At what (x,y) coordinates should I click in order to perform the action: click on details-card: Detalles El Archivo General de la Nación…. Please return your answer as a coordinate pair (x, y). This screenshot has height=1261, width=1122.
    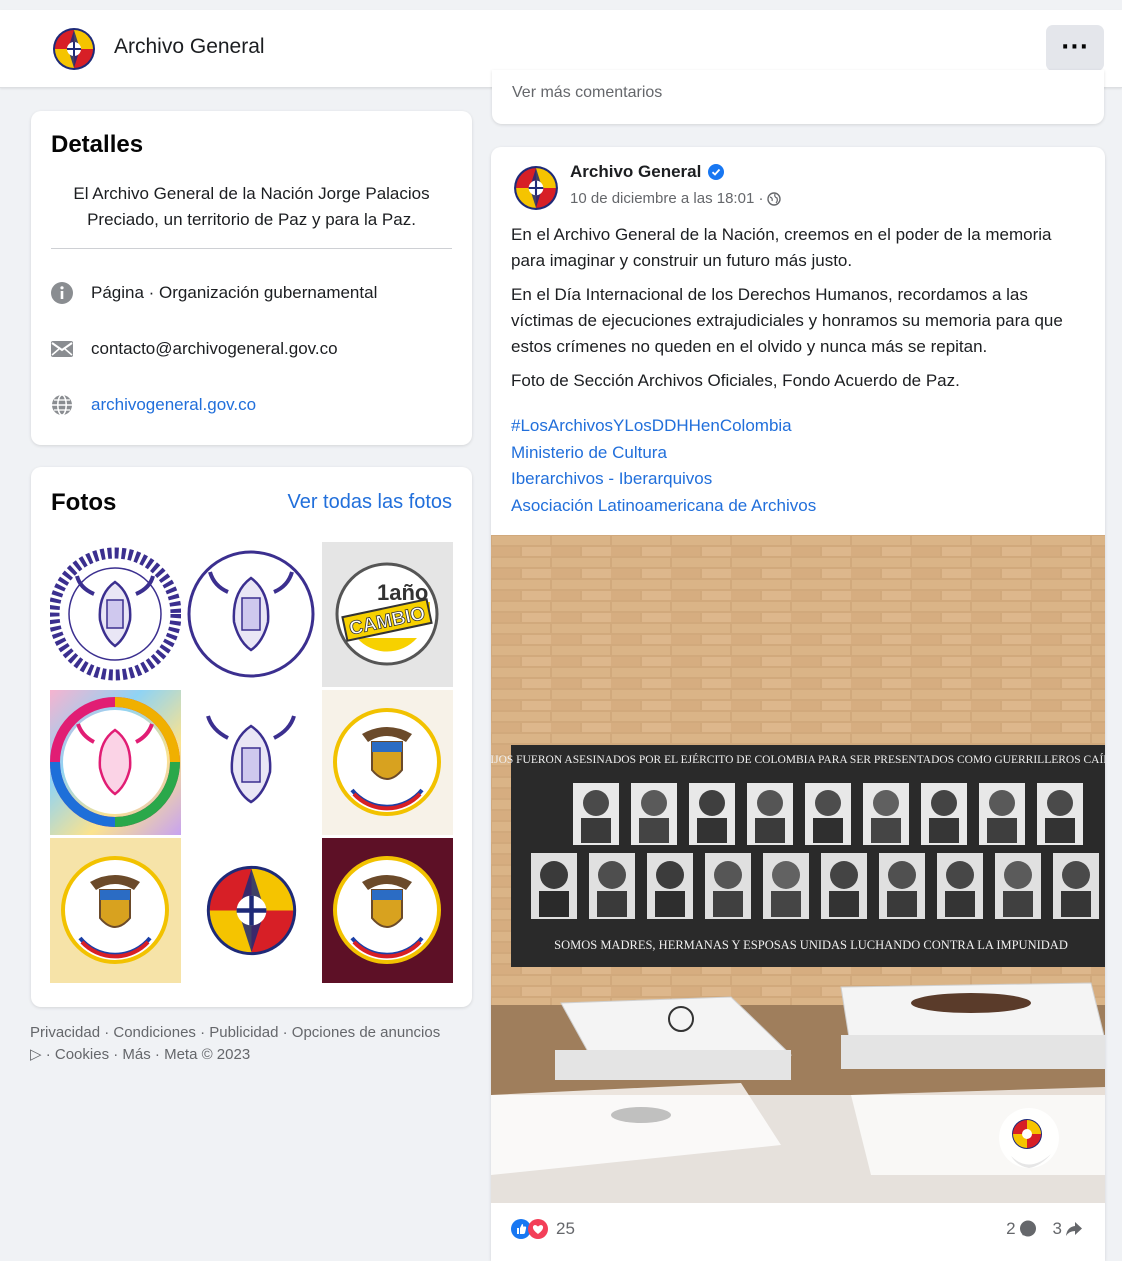
    Looking at the image, I should click on (251, 278).